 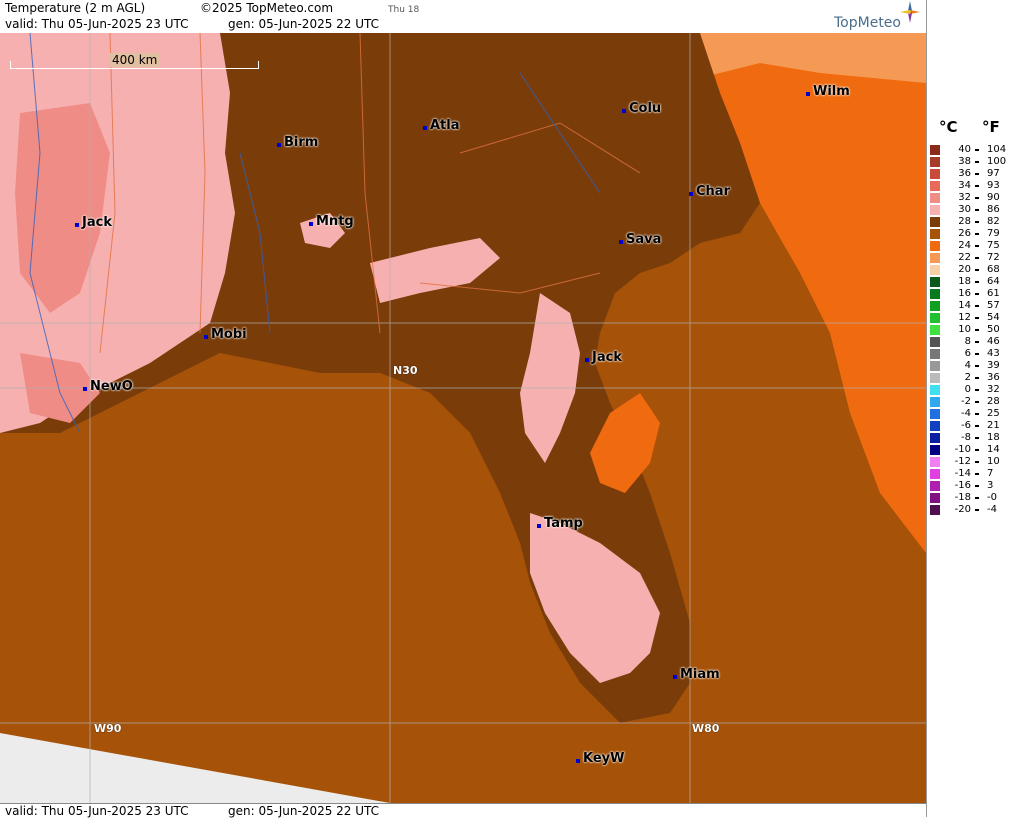 I want to click on legend-fahrenheit-value: 61, so click(x=993, y=293).